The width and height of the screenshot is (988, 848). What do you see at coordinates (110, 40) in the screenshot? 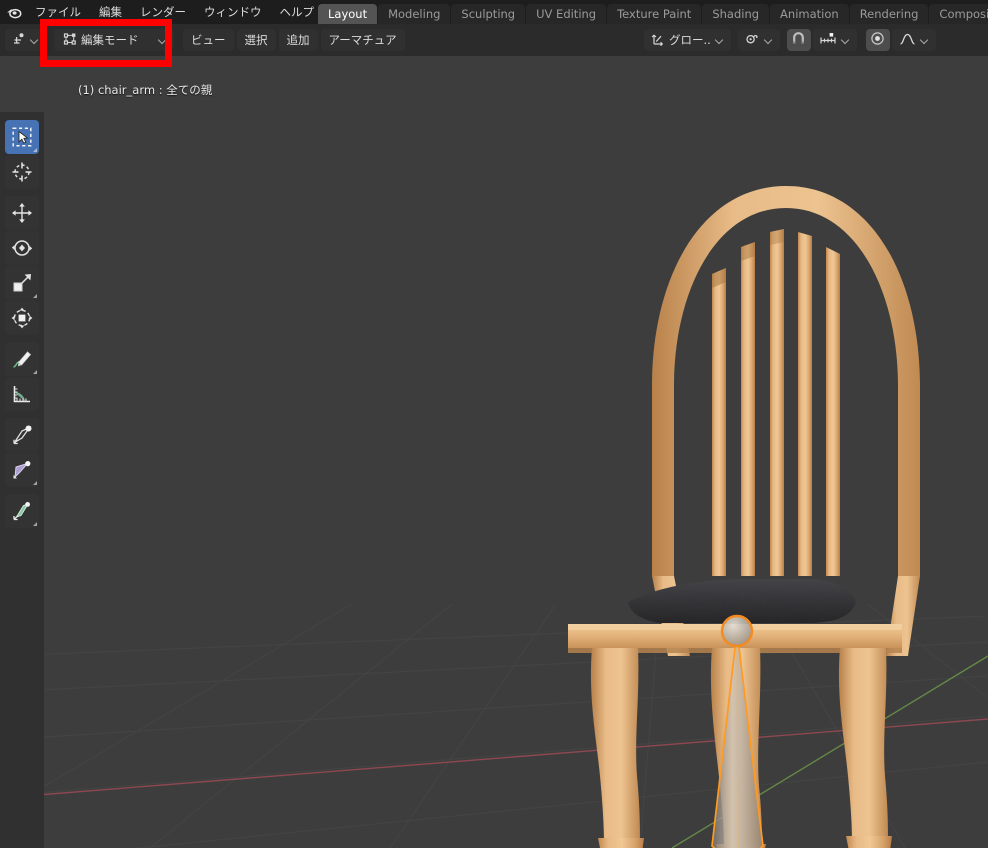
I see `mode-selector-label: 編集モード` at bounding box center [110, 40].